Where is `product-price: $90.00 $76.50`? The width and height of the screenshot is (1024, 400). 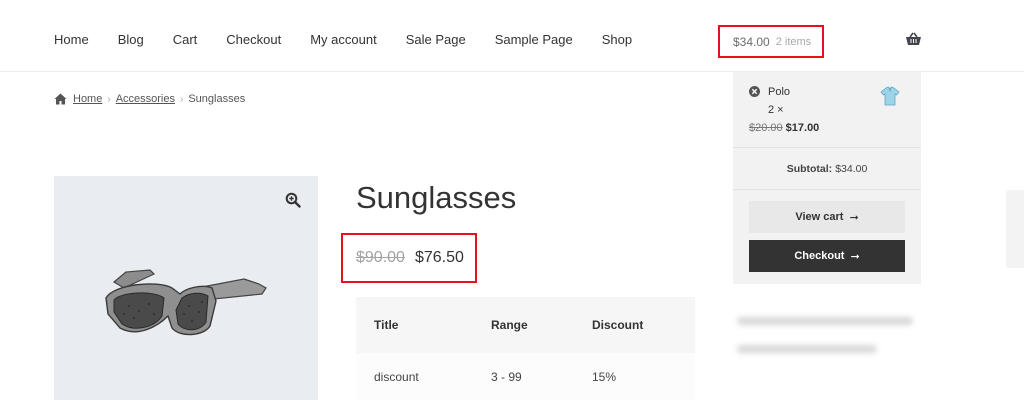 product-price: $90.00 $76.50 is located at coordinates (409, 258).